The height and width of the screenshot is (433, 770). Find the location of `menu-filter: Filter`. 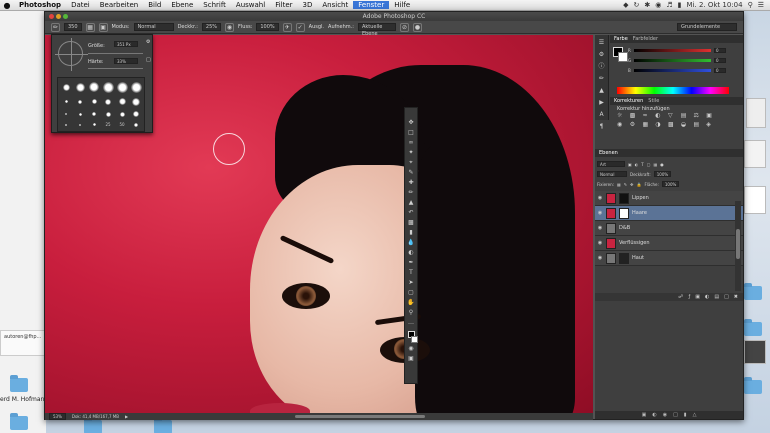

menu-filter: Filter is located at coordinates (283, 5).